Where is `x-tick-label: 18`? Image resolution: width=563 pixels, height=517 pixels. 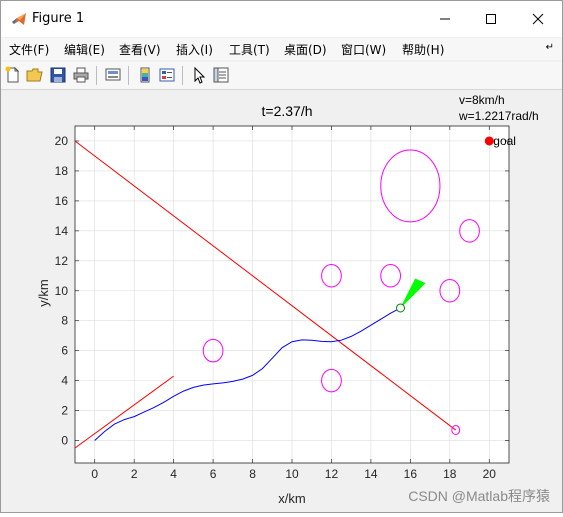 x-tick-label: 18 is located at coordinates (450, 474).